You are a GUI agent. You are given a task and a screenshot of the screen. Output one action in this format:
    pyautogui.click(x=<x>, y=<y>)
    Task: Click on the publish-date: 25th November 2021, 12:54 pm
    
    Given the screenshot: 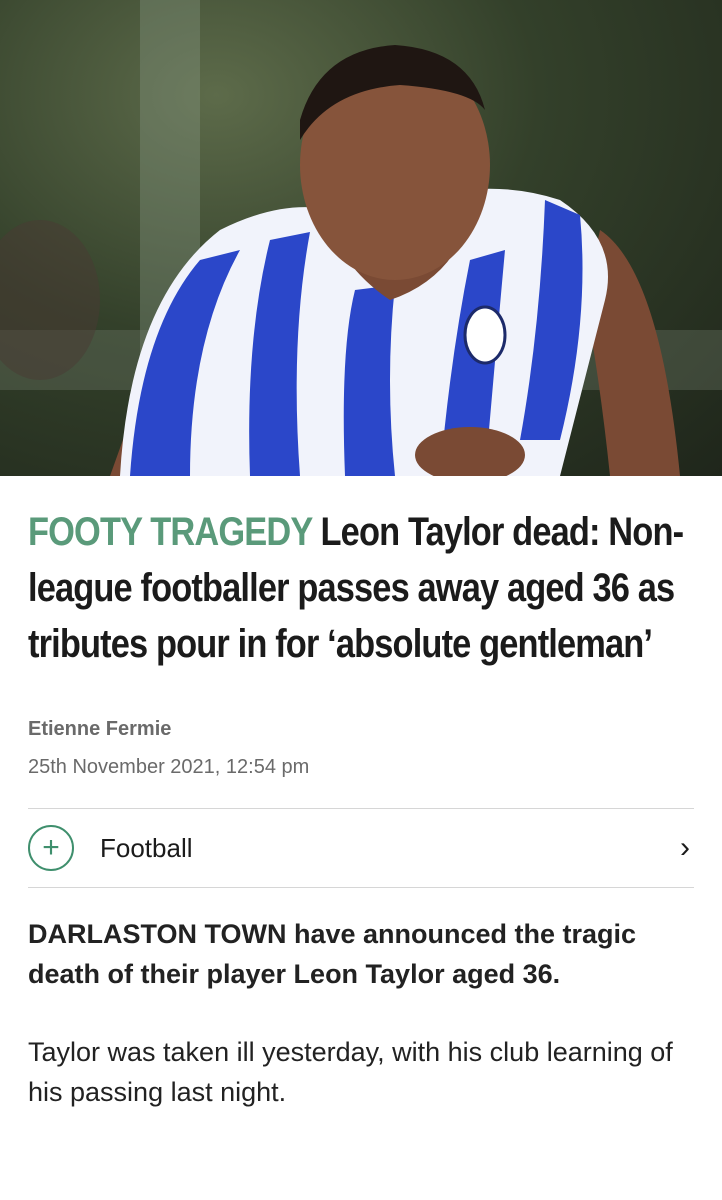 What is the action you would take?
    pyautogui.click(x=169, y=767)
    